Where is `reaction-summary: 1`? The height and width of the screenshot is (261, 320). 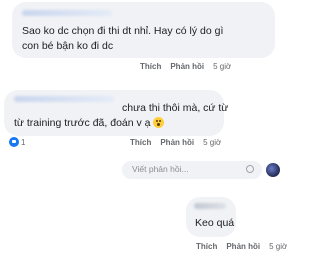
reaction-summary: 1 is located at coordinates (17, 142).